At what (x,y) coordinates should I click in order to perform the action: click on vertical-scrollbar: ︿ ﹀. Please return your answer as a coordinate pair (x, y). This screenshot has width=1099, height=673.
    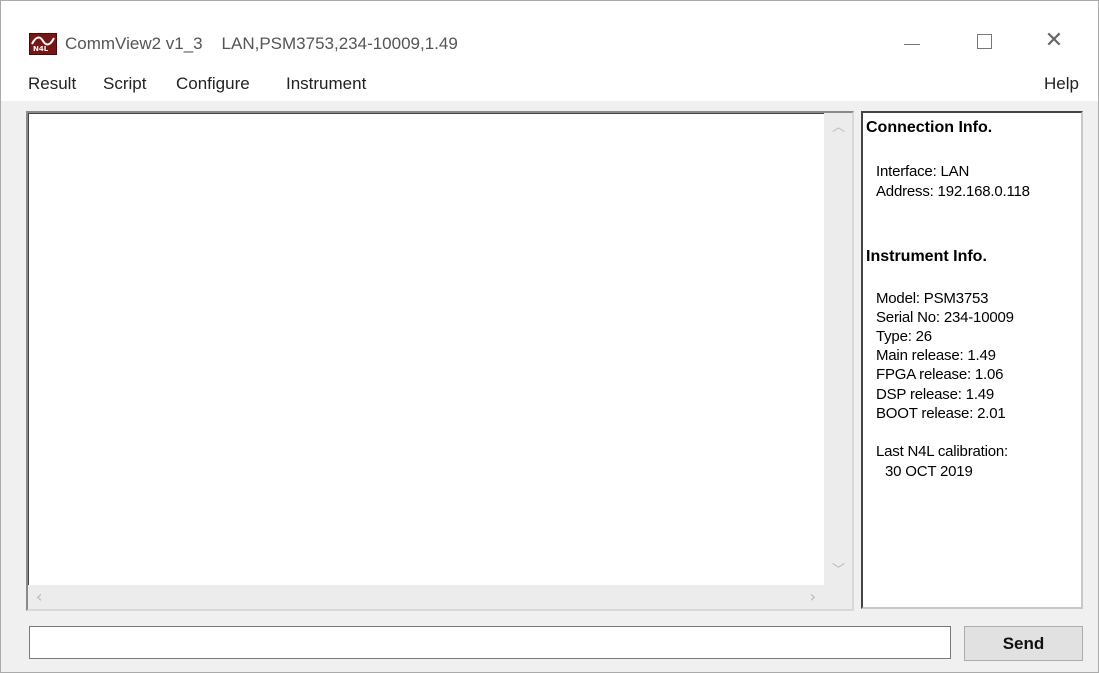
    Looking at the image, I should click on (838, 349).